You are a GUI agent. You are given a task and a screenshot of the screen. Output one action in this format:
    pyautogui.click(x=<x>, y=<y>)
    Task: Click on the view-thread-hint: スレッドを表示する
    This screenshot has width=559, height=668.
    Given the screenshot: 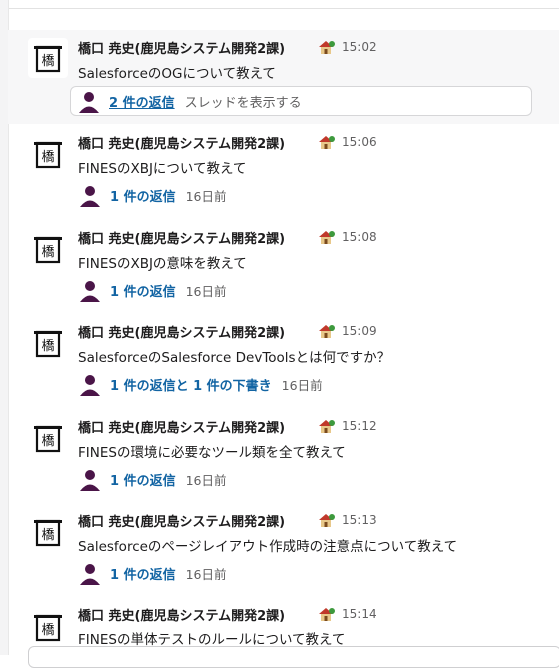 What is the action you would take?
    pyautogui.click(x=243, y=101)
    